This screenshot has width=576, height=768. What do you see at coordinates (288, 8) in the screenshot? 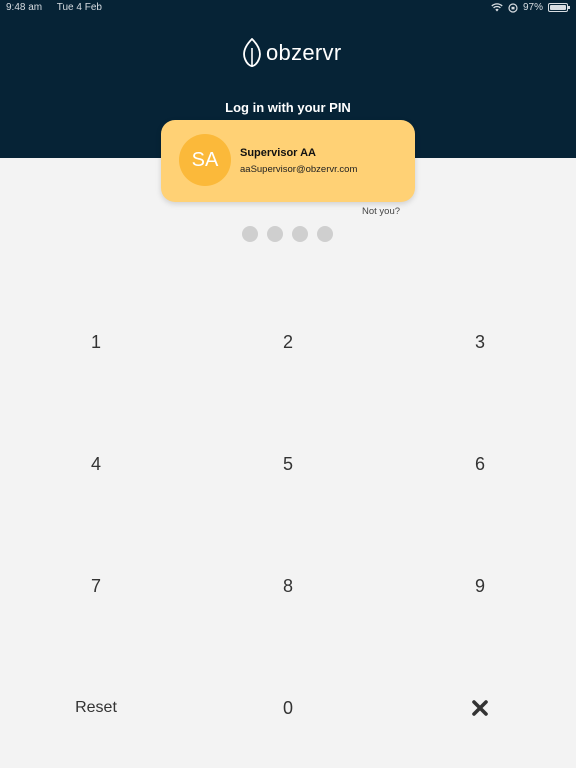
I see `status-bar: 9:48 am Tue 4 Feb 97%` at bounding box center [288, 8].